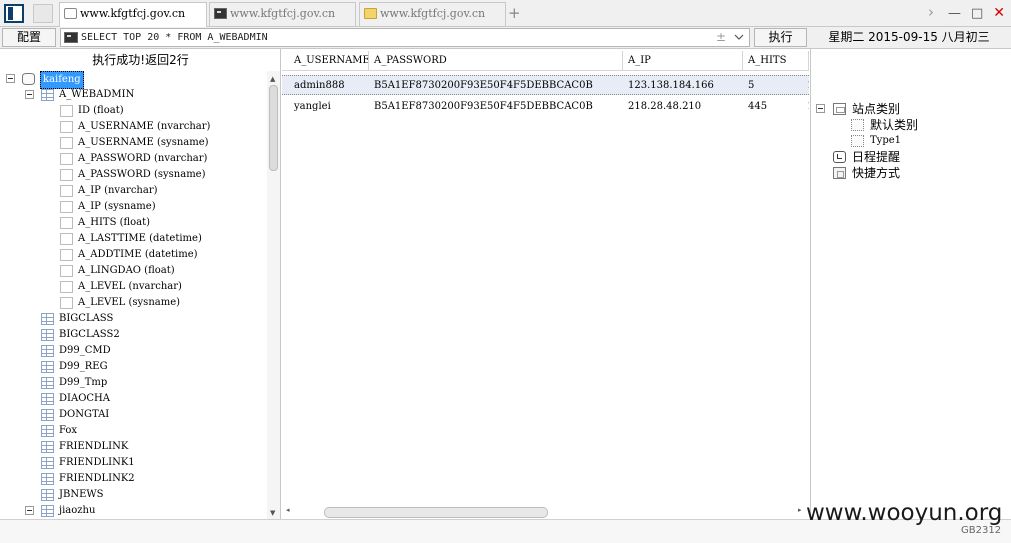  Describe the element at coordinates (329, 86) in the screenshot. I see `table-cell: admin888` at that location.